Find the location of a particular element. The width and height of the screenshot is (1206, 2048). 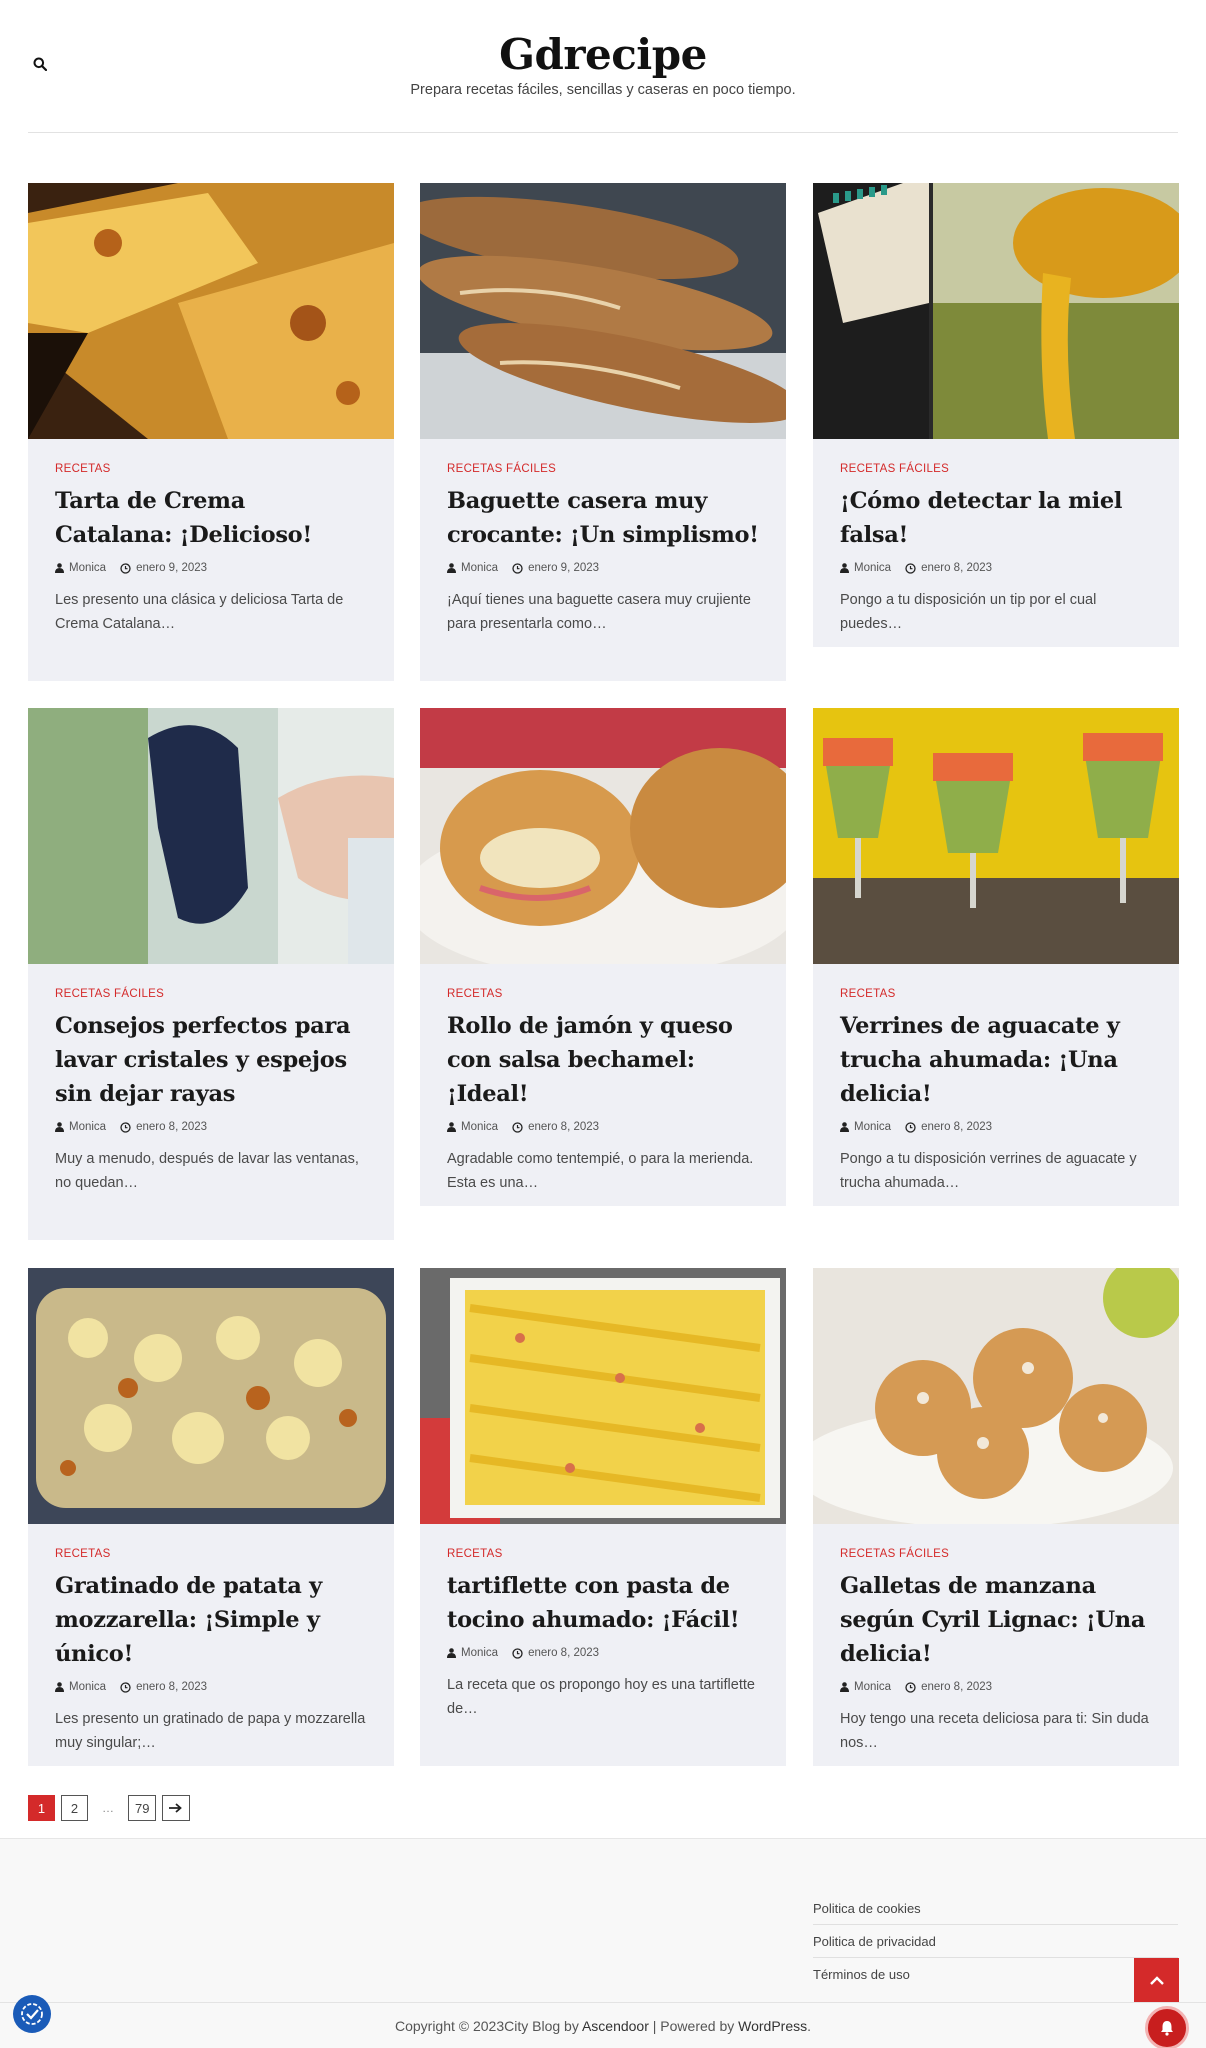

header-divider is located at coordinates (603, 132).